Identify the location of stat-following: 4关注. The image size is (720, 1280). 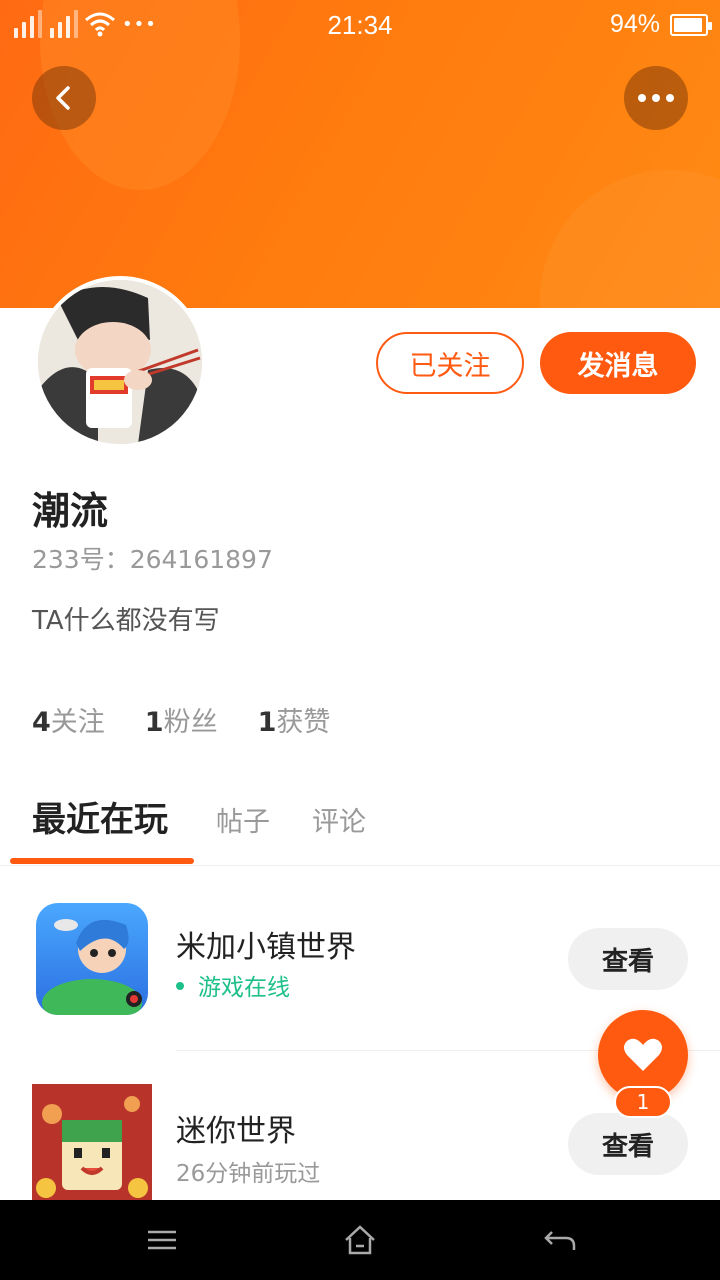
(68, 719).